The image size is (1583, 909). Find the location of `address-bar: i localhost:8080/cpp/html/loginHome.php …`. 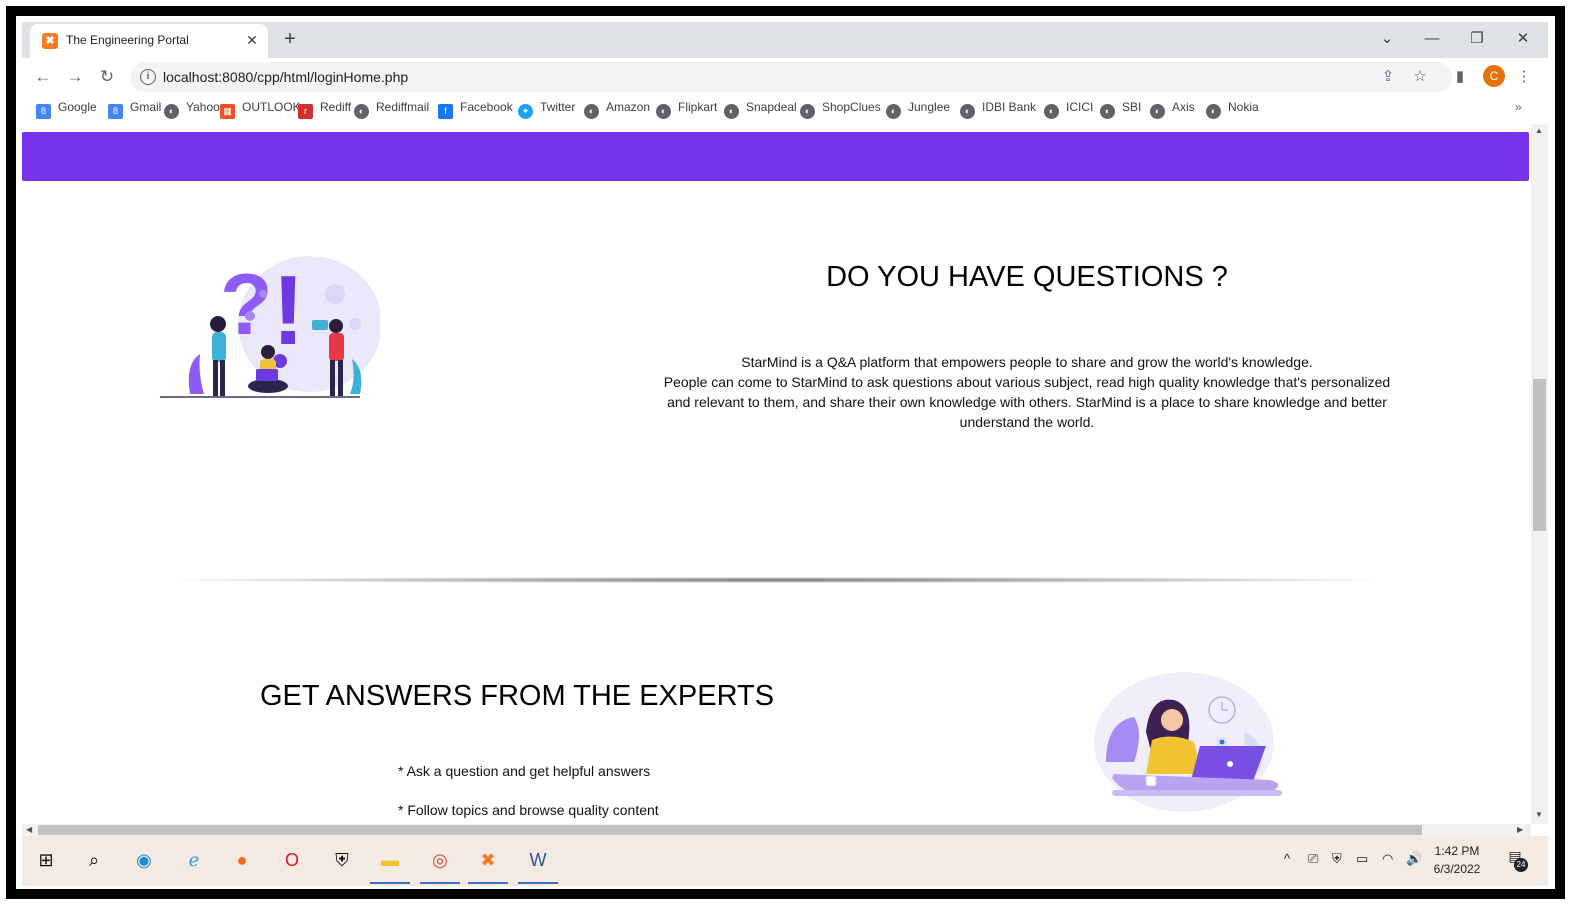

address-bar: i localhost:8080/cpp/html/loginHome.php … is located at coordinates (791, 77).